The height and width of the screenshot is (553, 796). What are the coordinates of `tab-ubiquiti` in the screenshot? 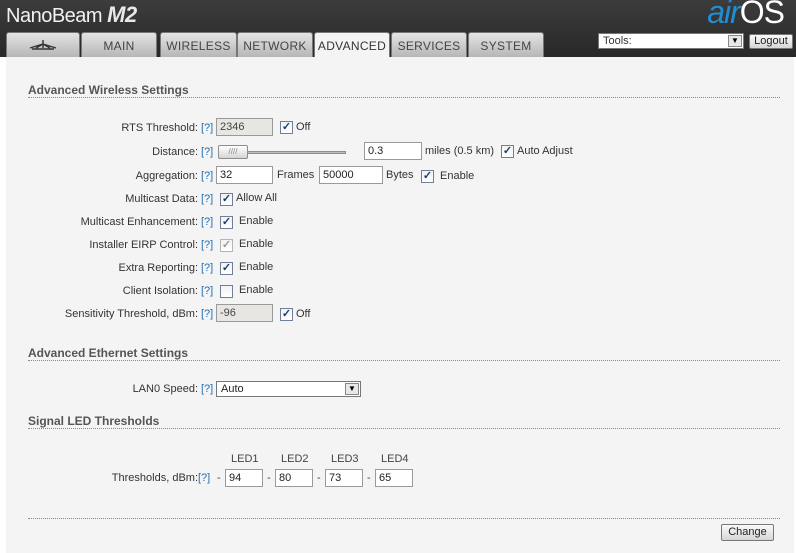 It's located at (43, 44).